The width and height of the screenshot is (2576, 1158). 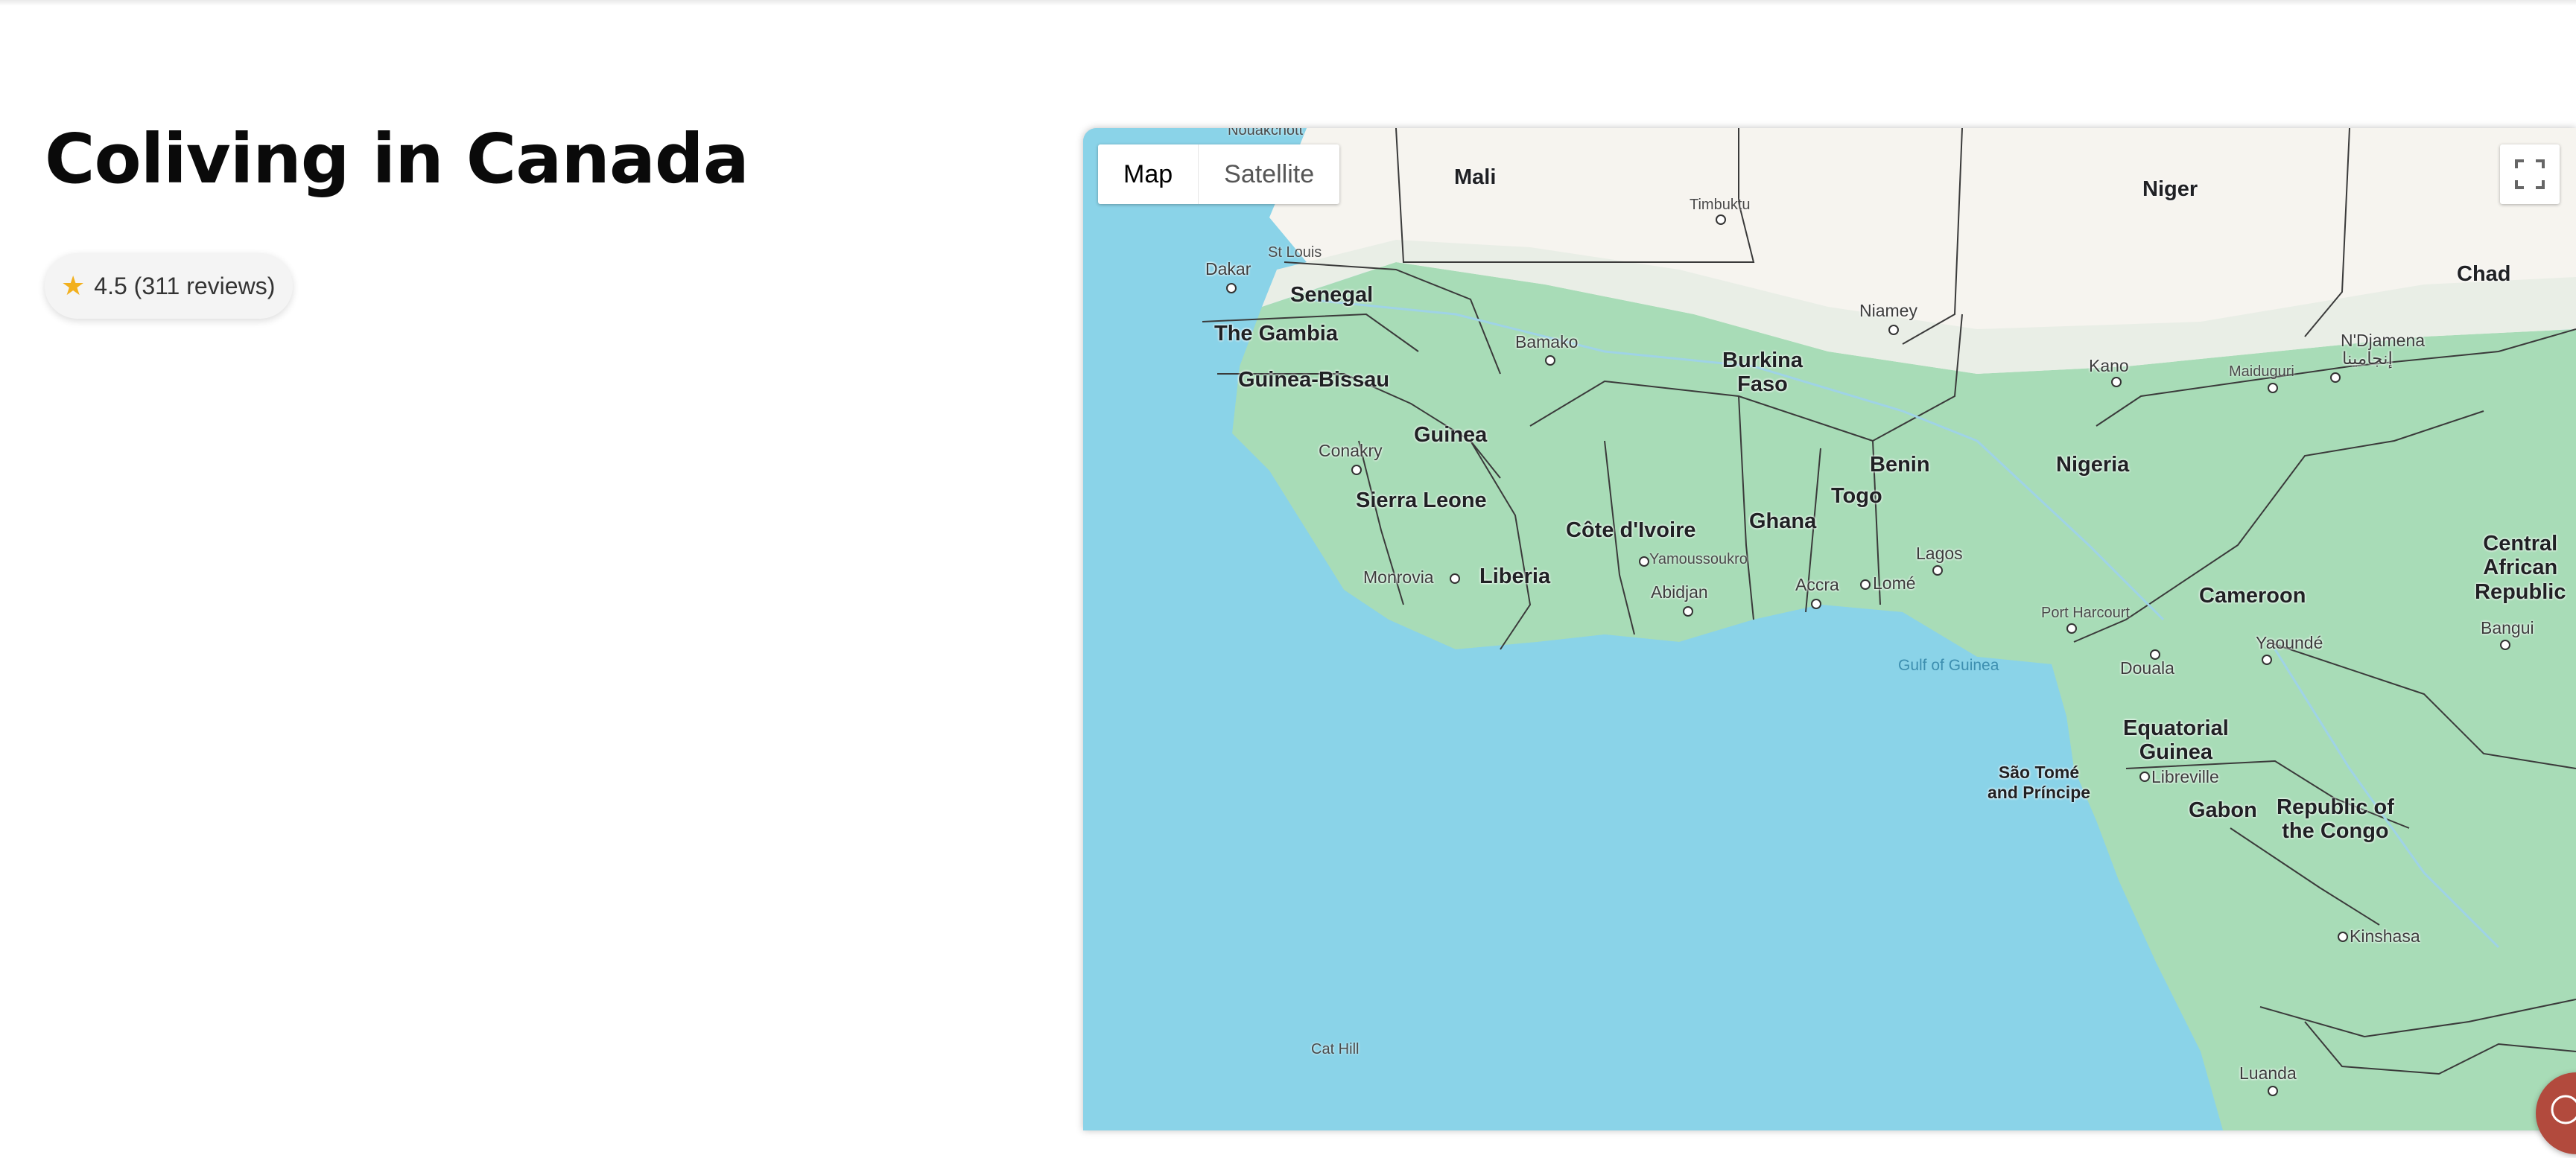 I want to click on map-type-control: Map Satellite, so click(x=1219, y=174).